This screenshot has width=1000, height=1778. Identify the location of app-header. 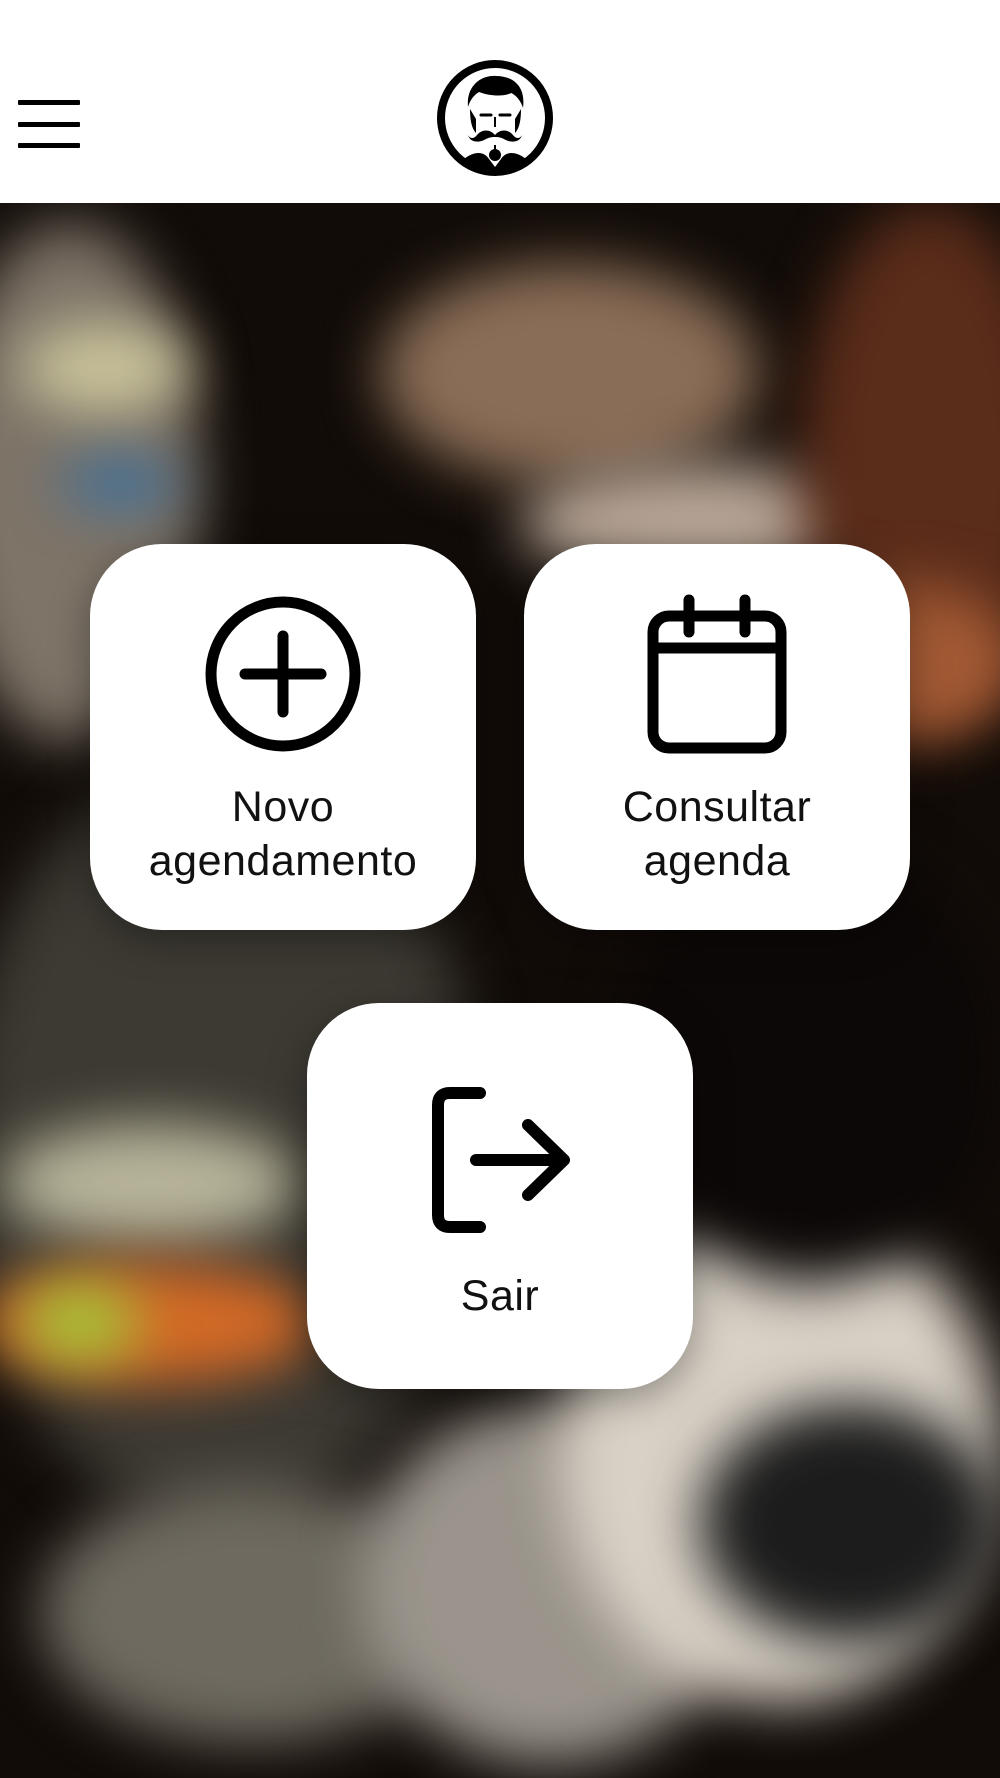
(500, 101).